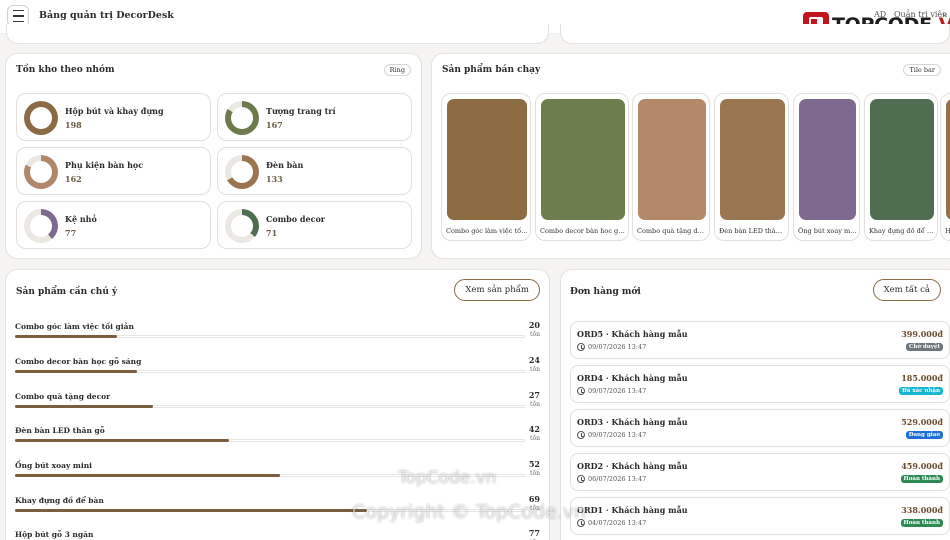 This screenshot has width=950, height=540. I want to click on attention-item: Hộp bút gỗ 3 ngăn77tồn, so click(279, 534).